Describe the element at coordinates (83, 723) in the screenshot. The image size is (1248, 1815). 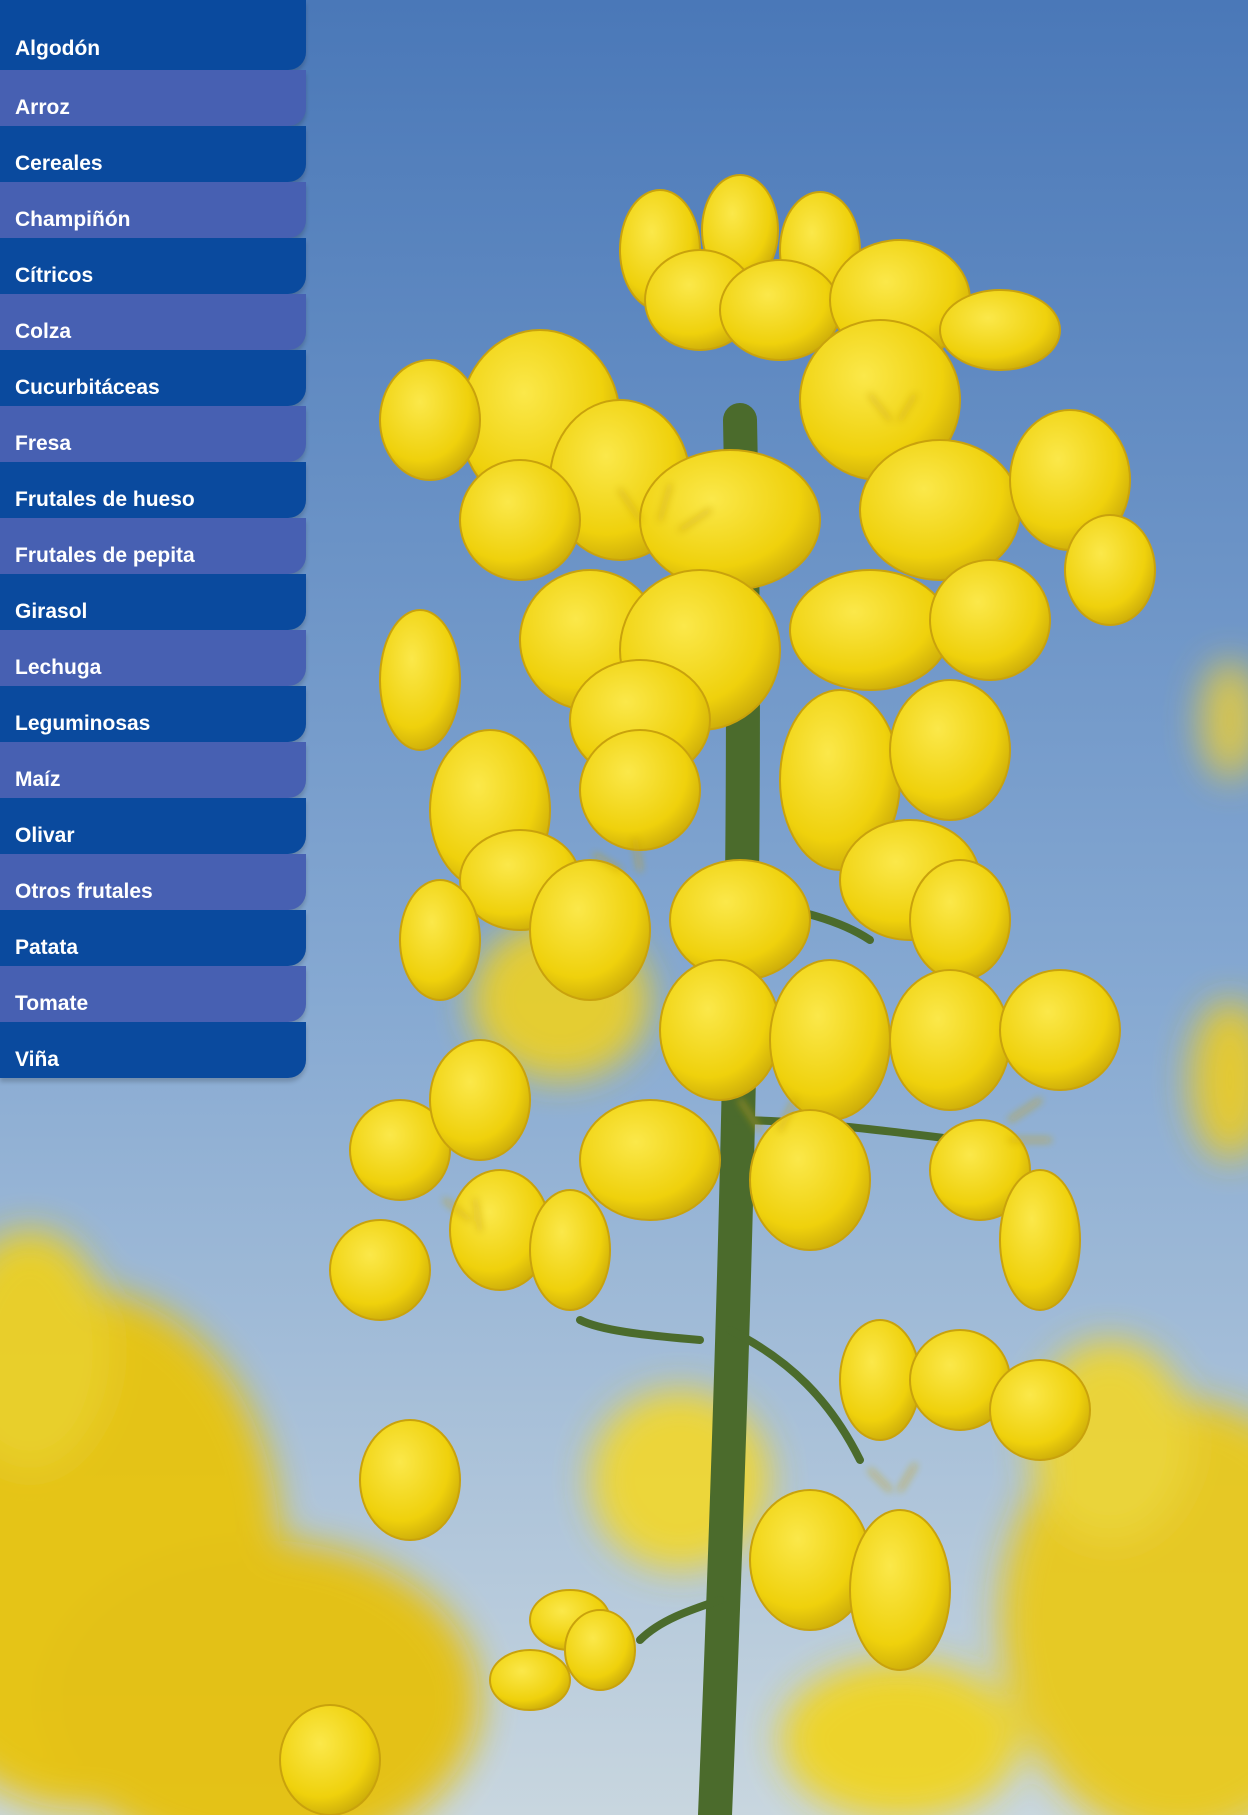
I see `menu-item-label: Leguminosas` at that location.